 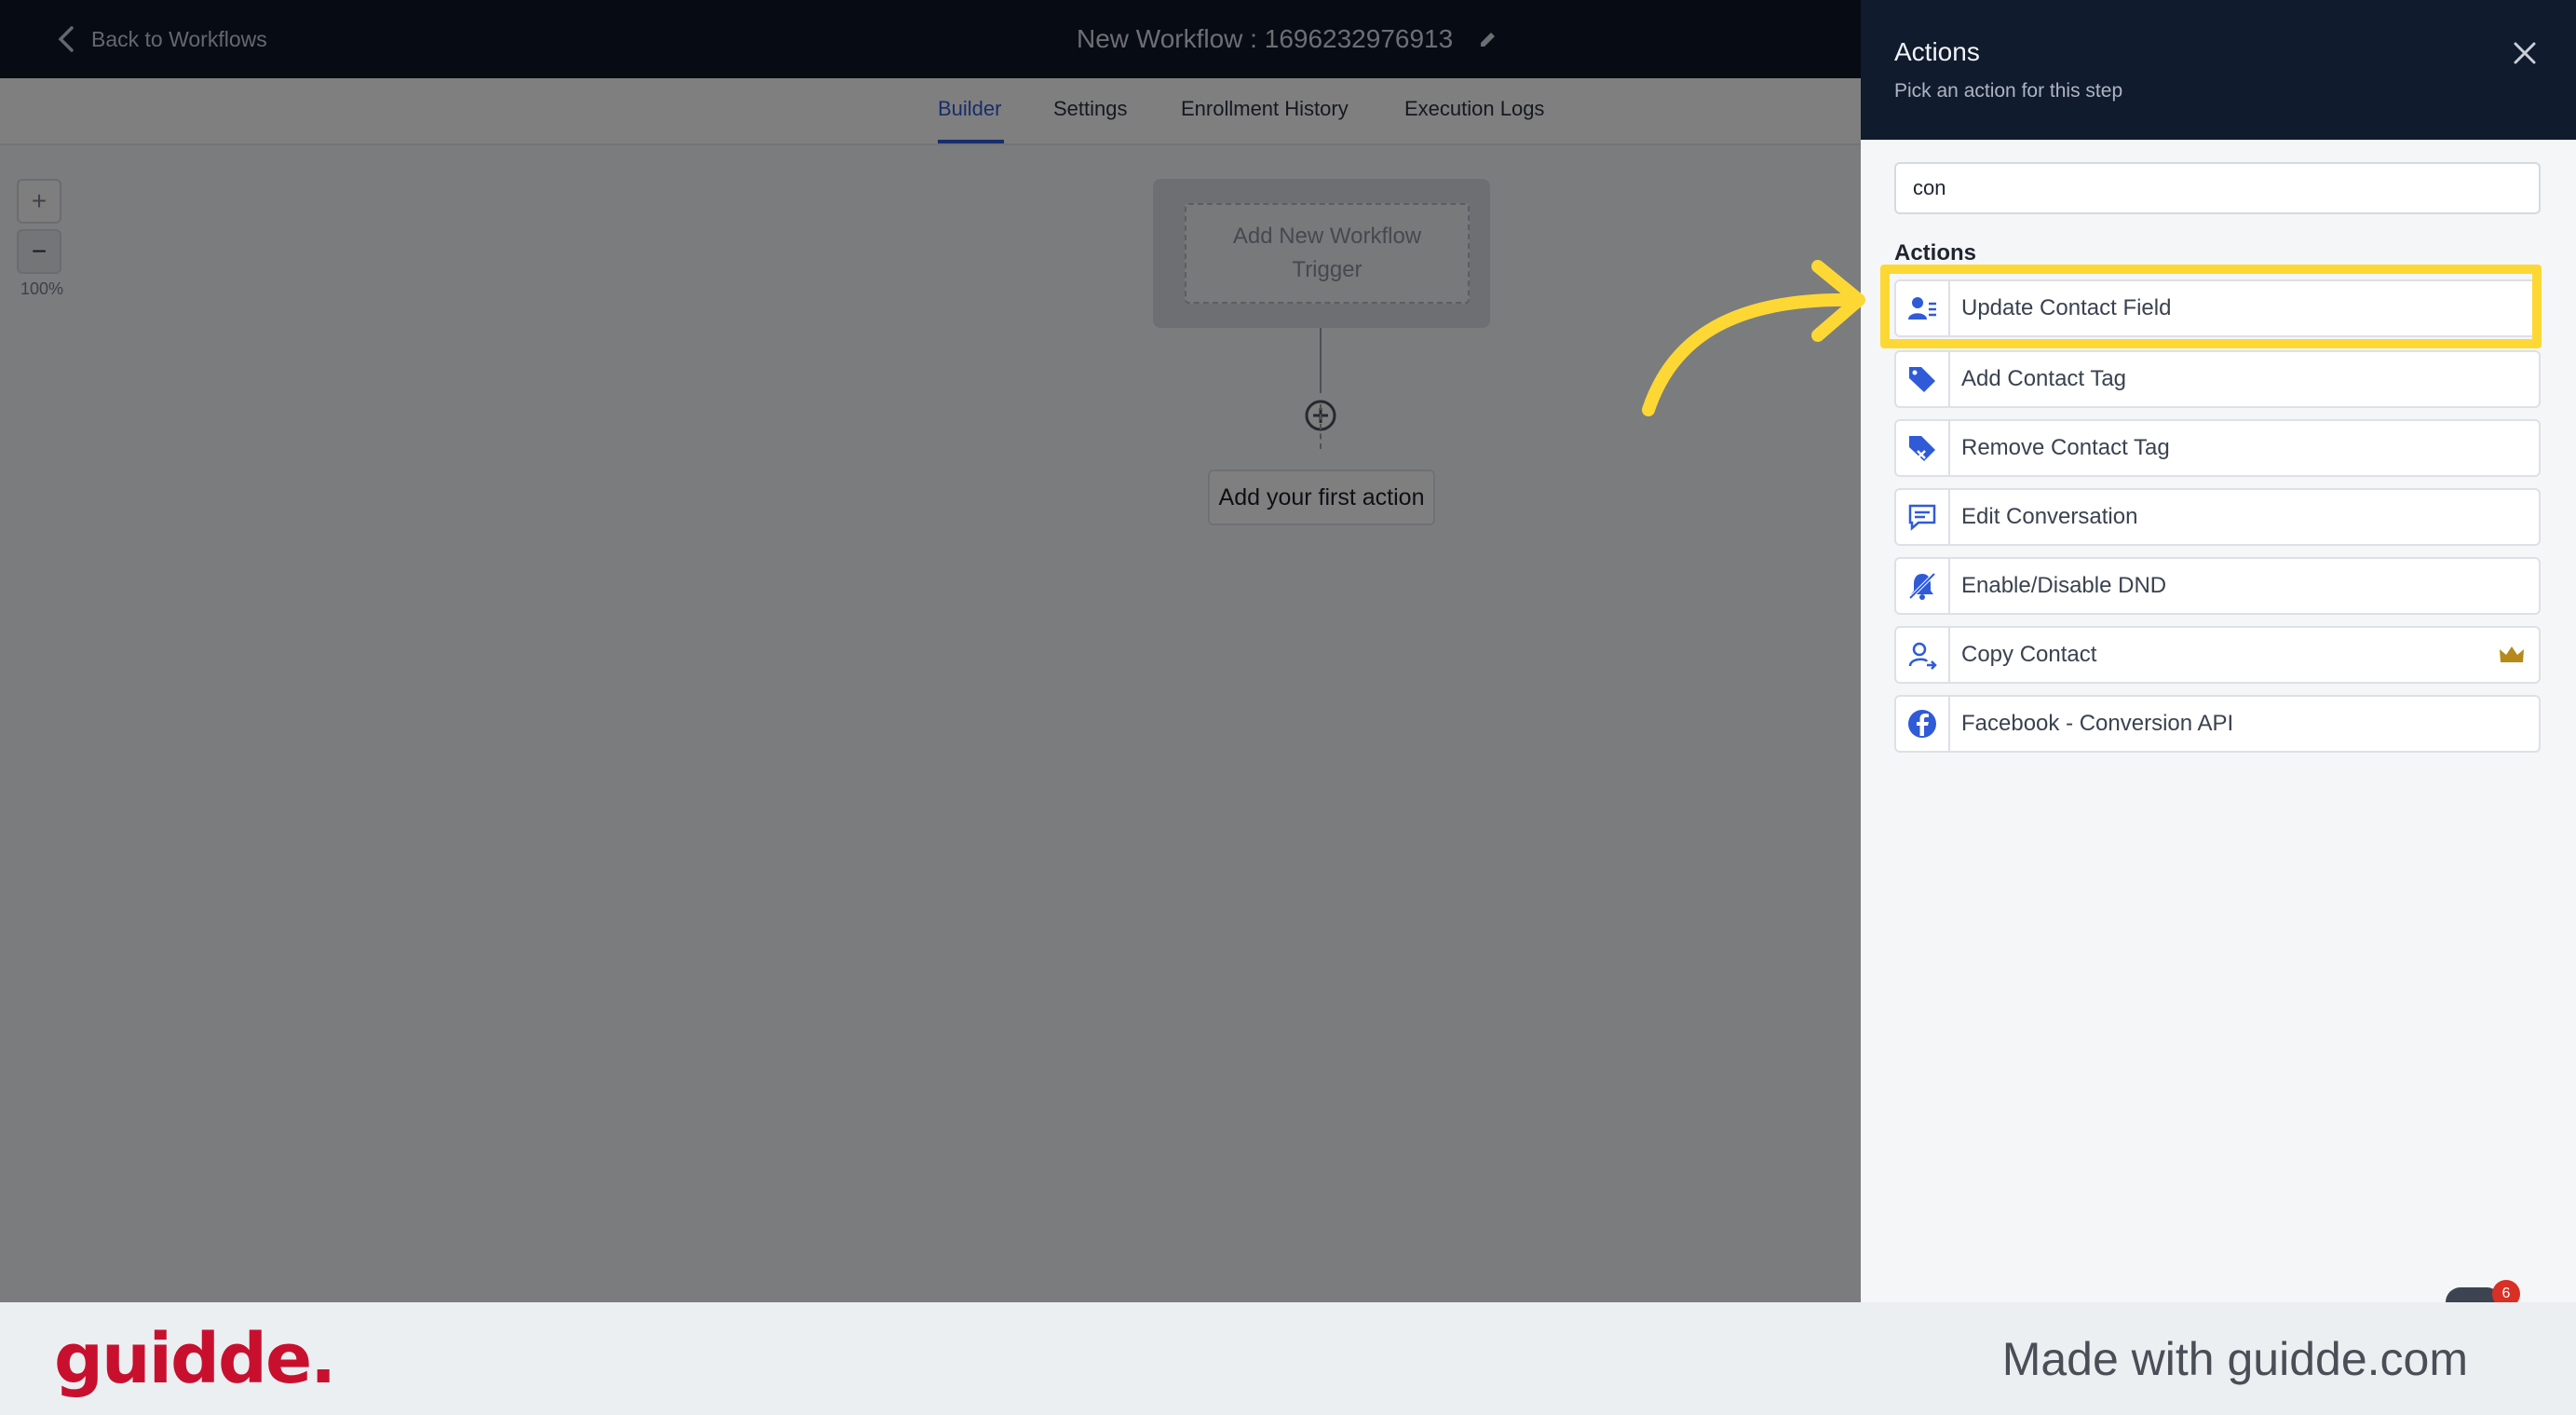 What do you see at coordinates (1935, 252) in the screenshot?
I see `actions-section-label: Actions` at bounding box center [1935, 252].